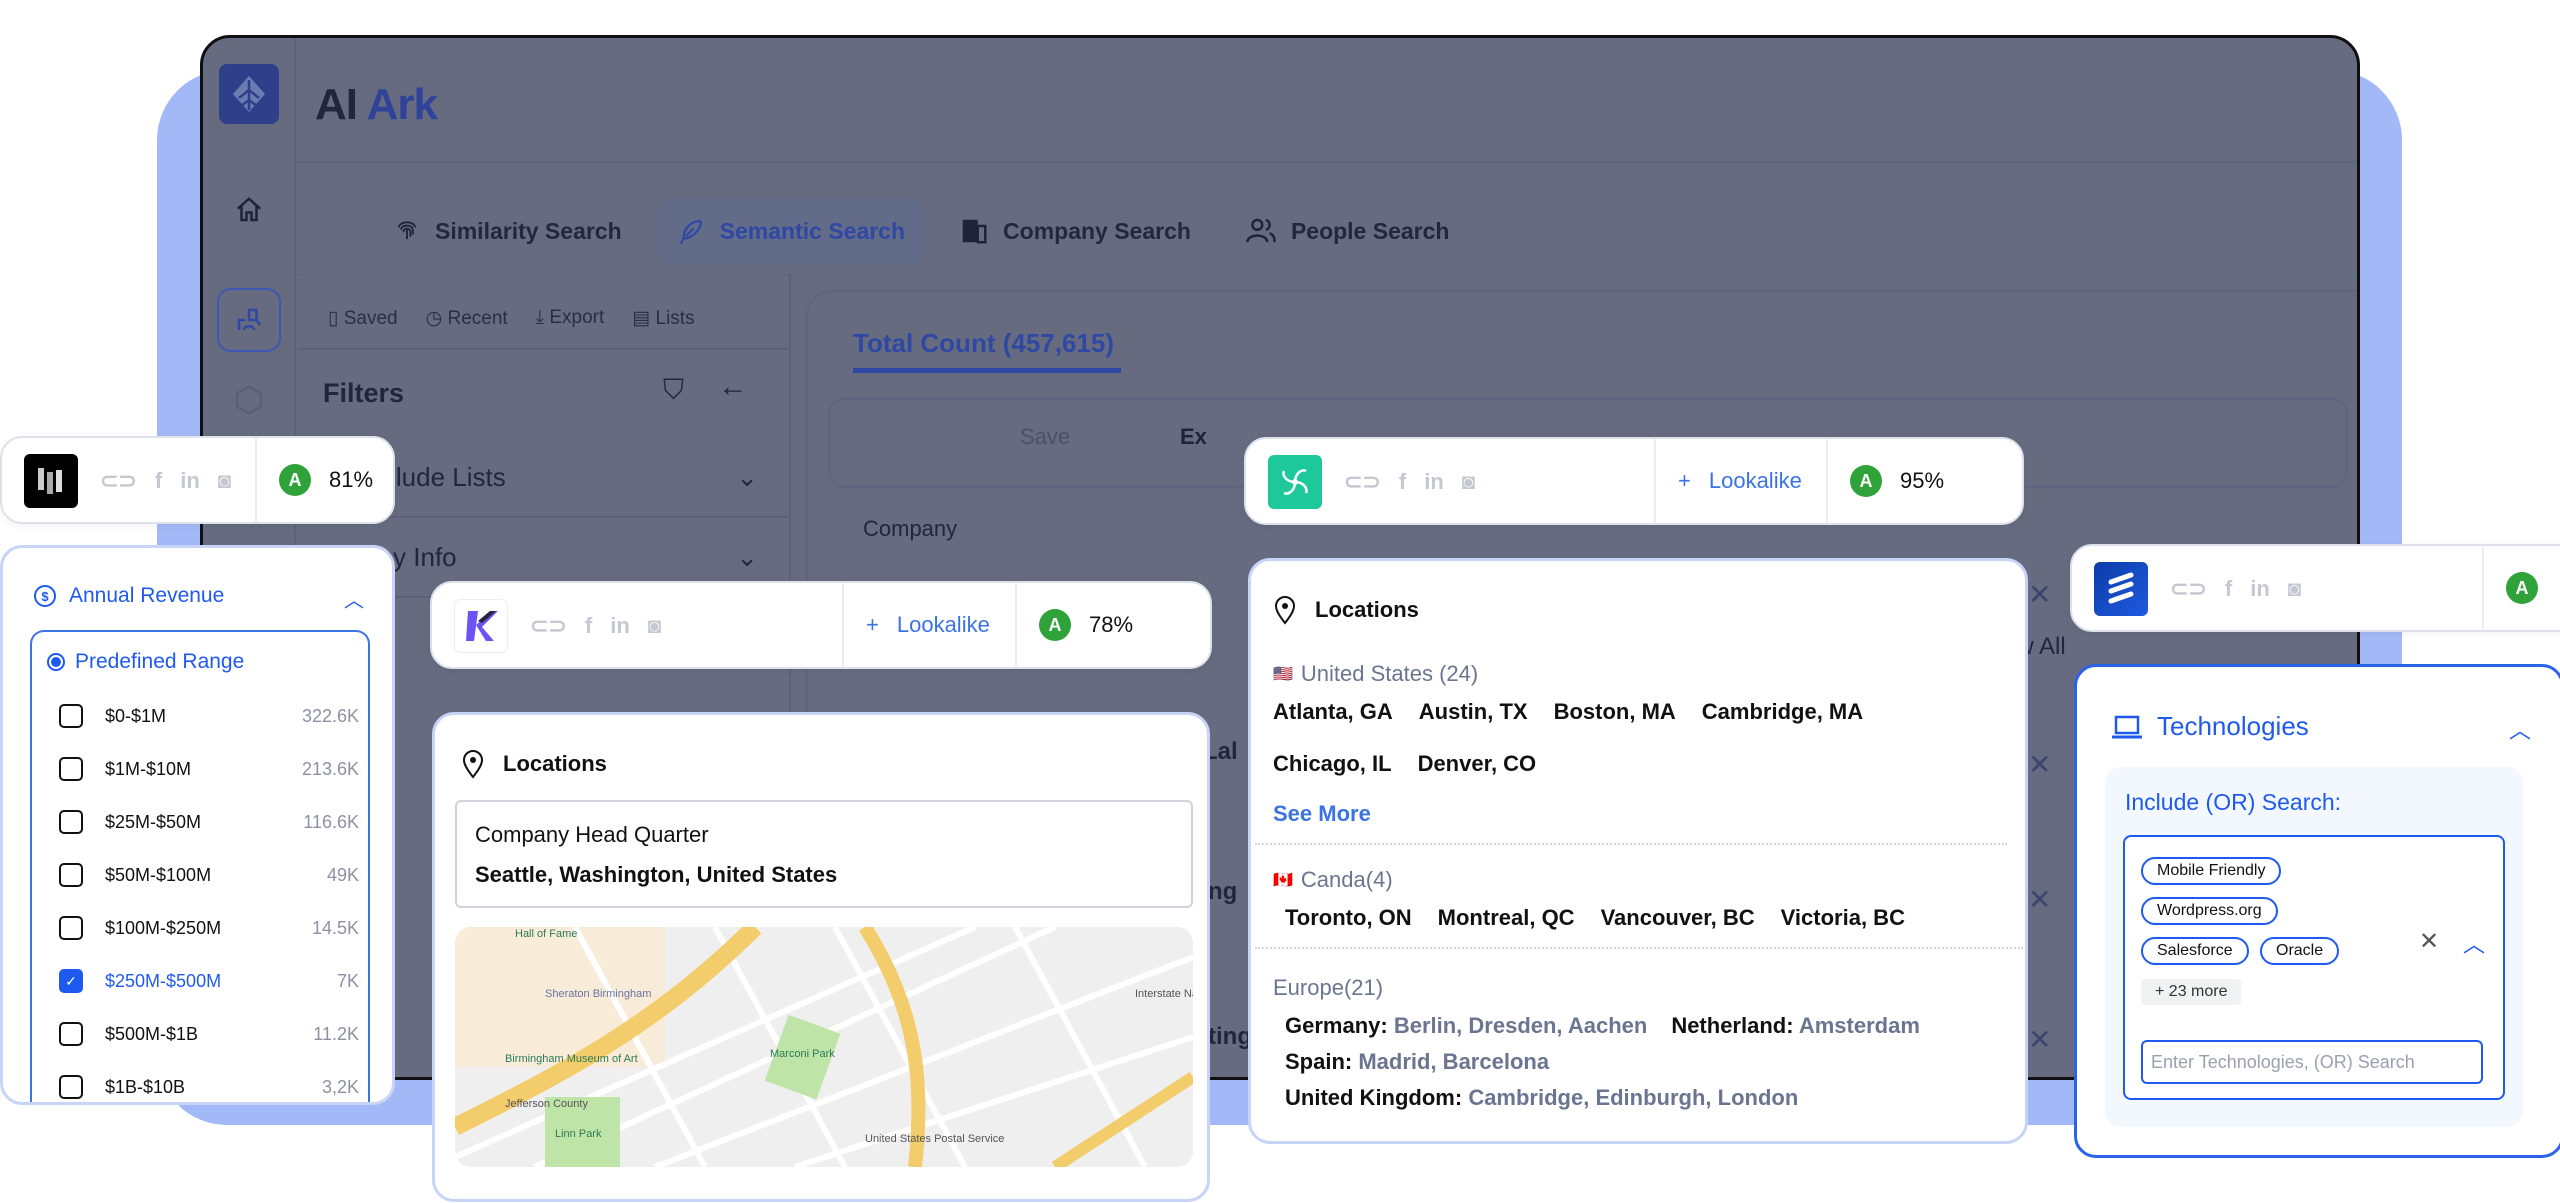 The width and height of the screenshot is (2560, 1203). What do you see at coordinates (50, 481) in the screenshot?
I see `bars-logo-icon` at bounding box center [50, 481].